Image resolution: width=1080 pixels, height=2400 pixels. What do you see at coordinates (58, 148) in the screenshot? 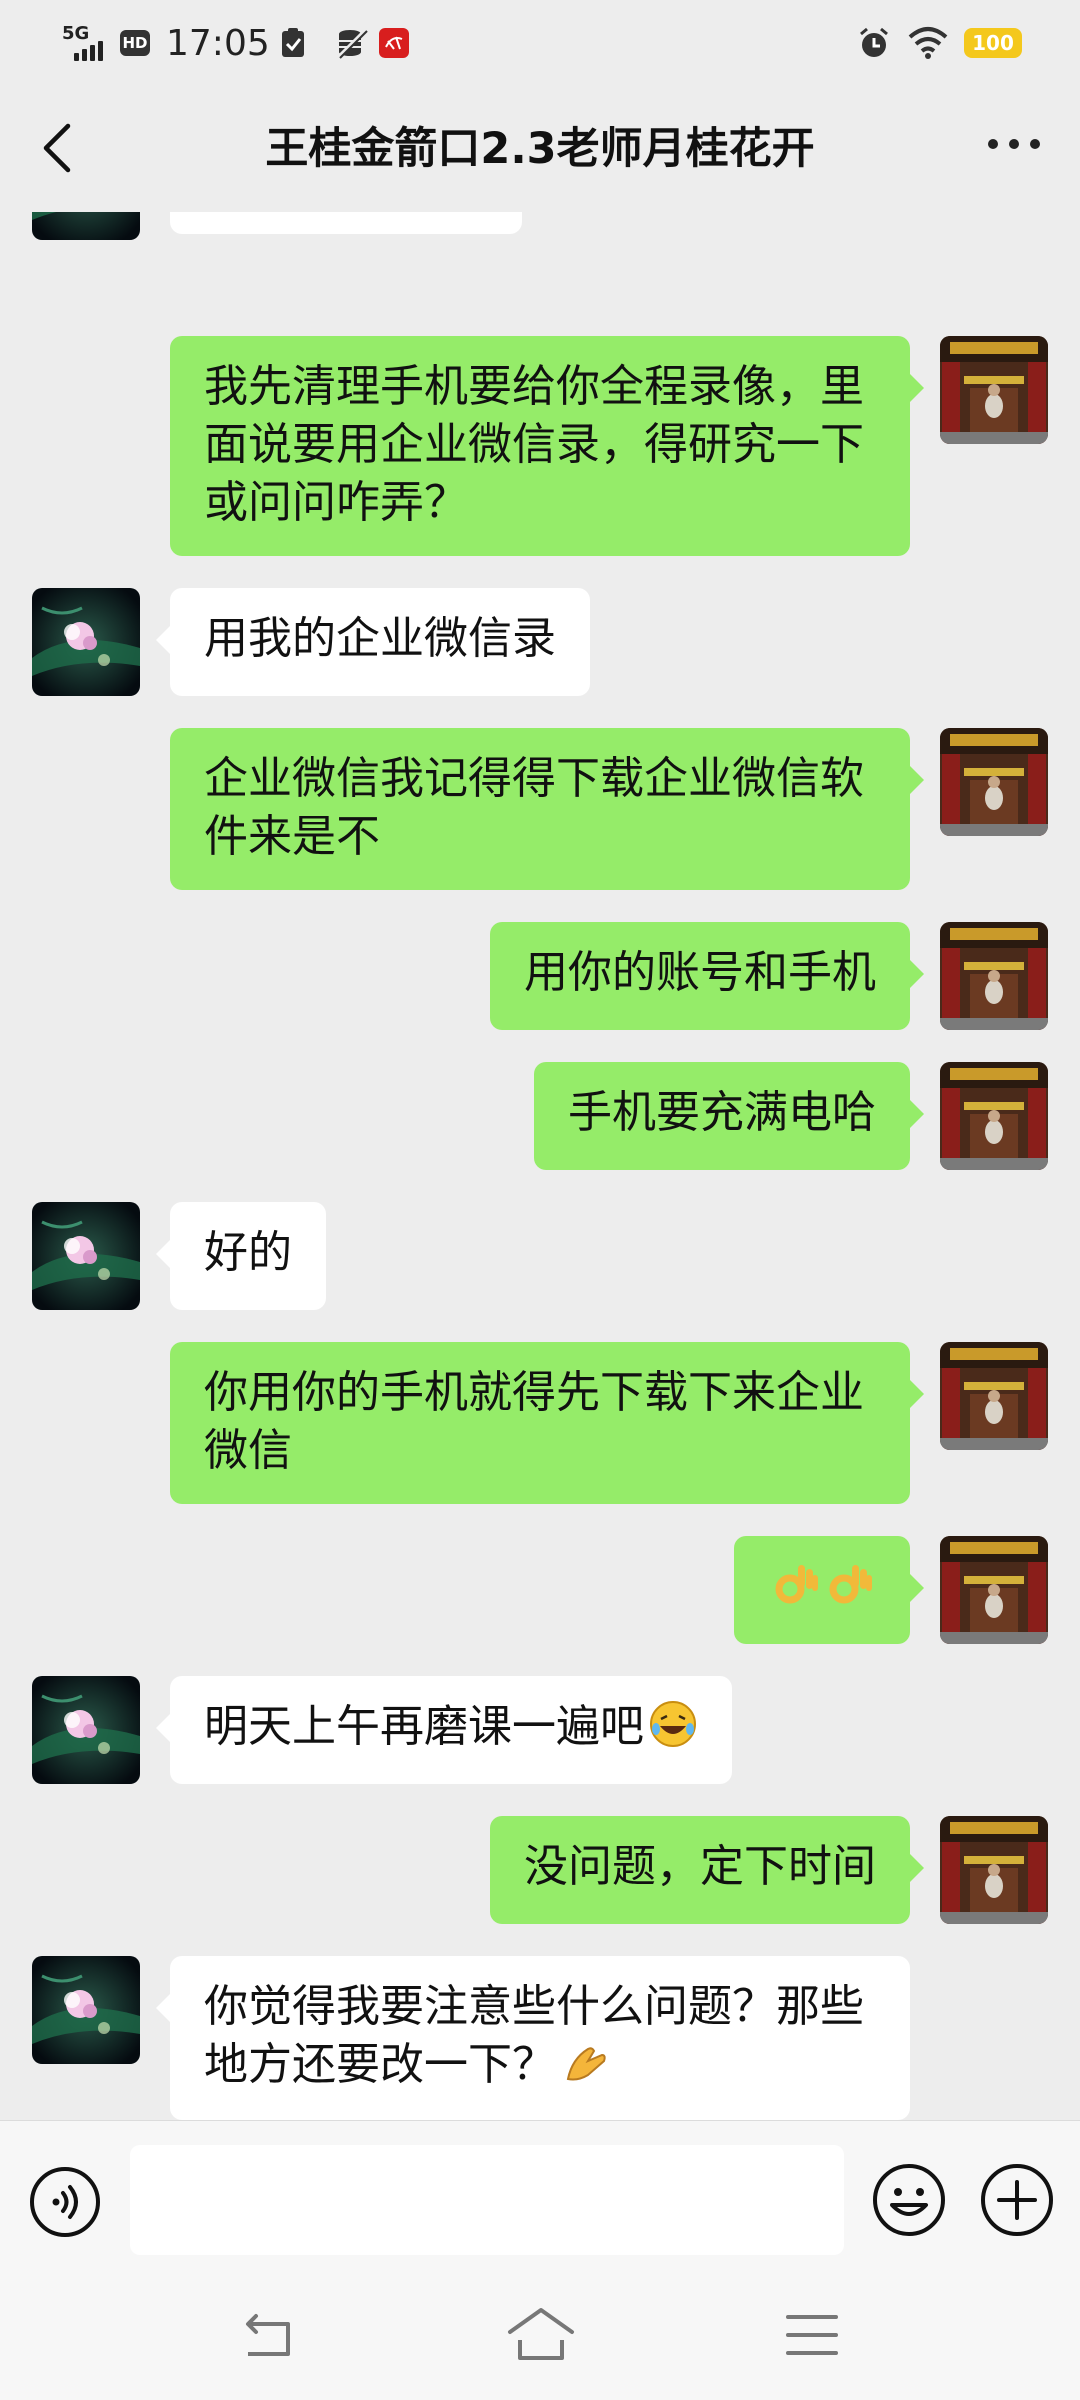
I see `chevron-left-icon` at bounding box center [58, 148].